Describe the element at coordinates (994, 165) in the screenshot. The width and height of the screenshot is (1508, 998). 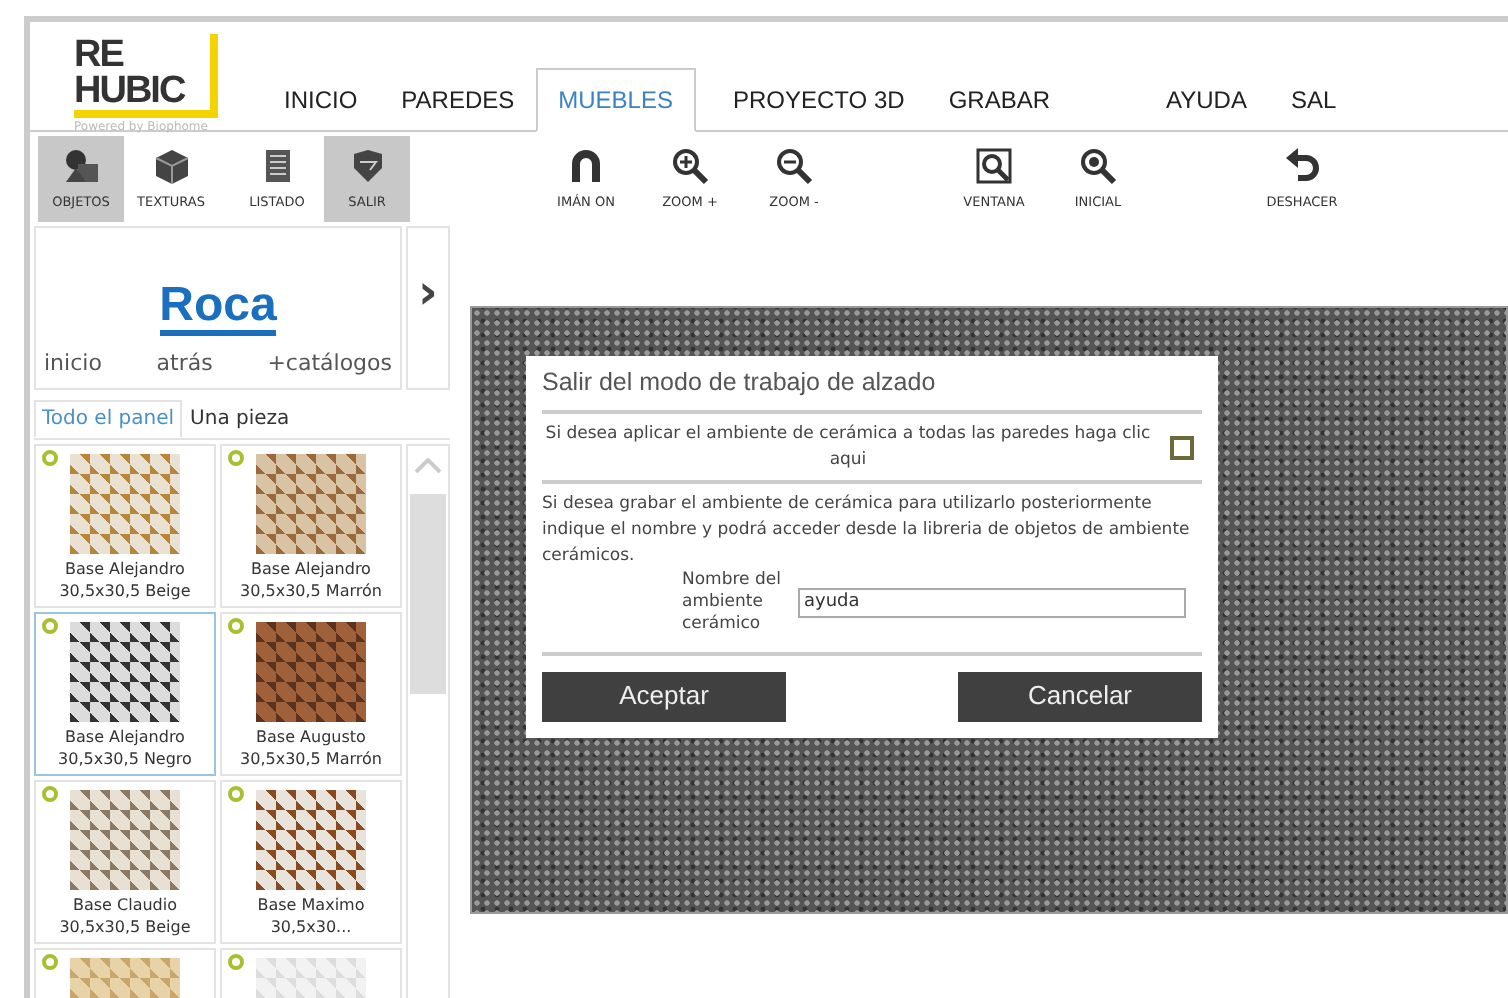
I see `zoom-window-icon` at that location.